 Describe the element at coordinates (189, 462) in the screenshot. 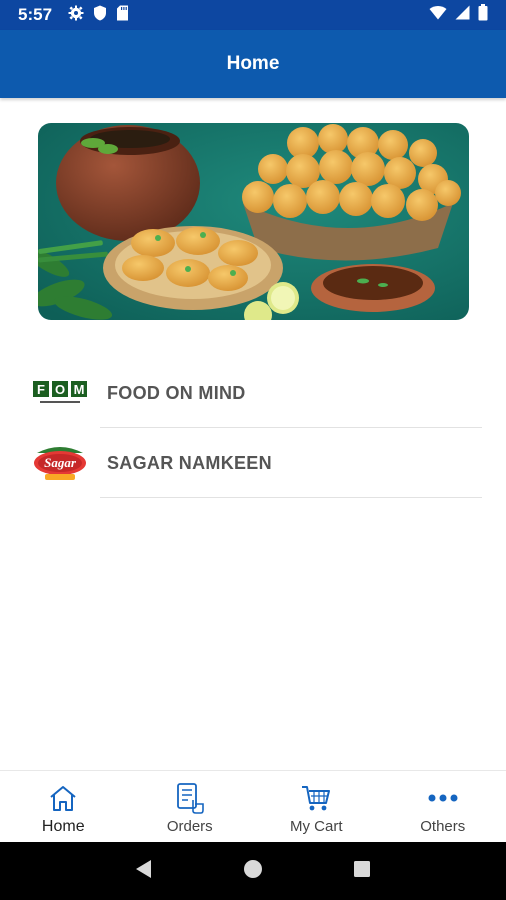

I see `vendor-name: SAGAR NAMKEEN` at that location.